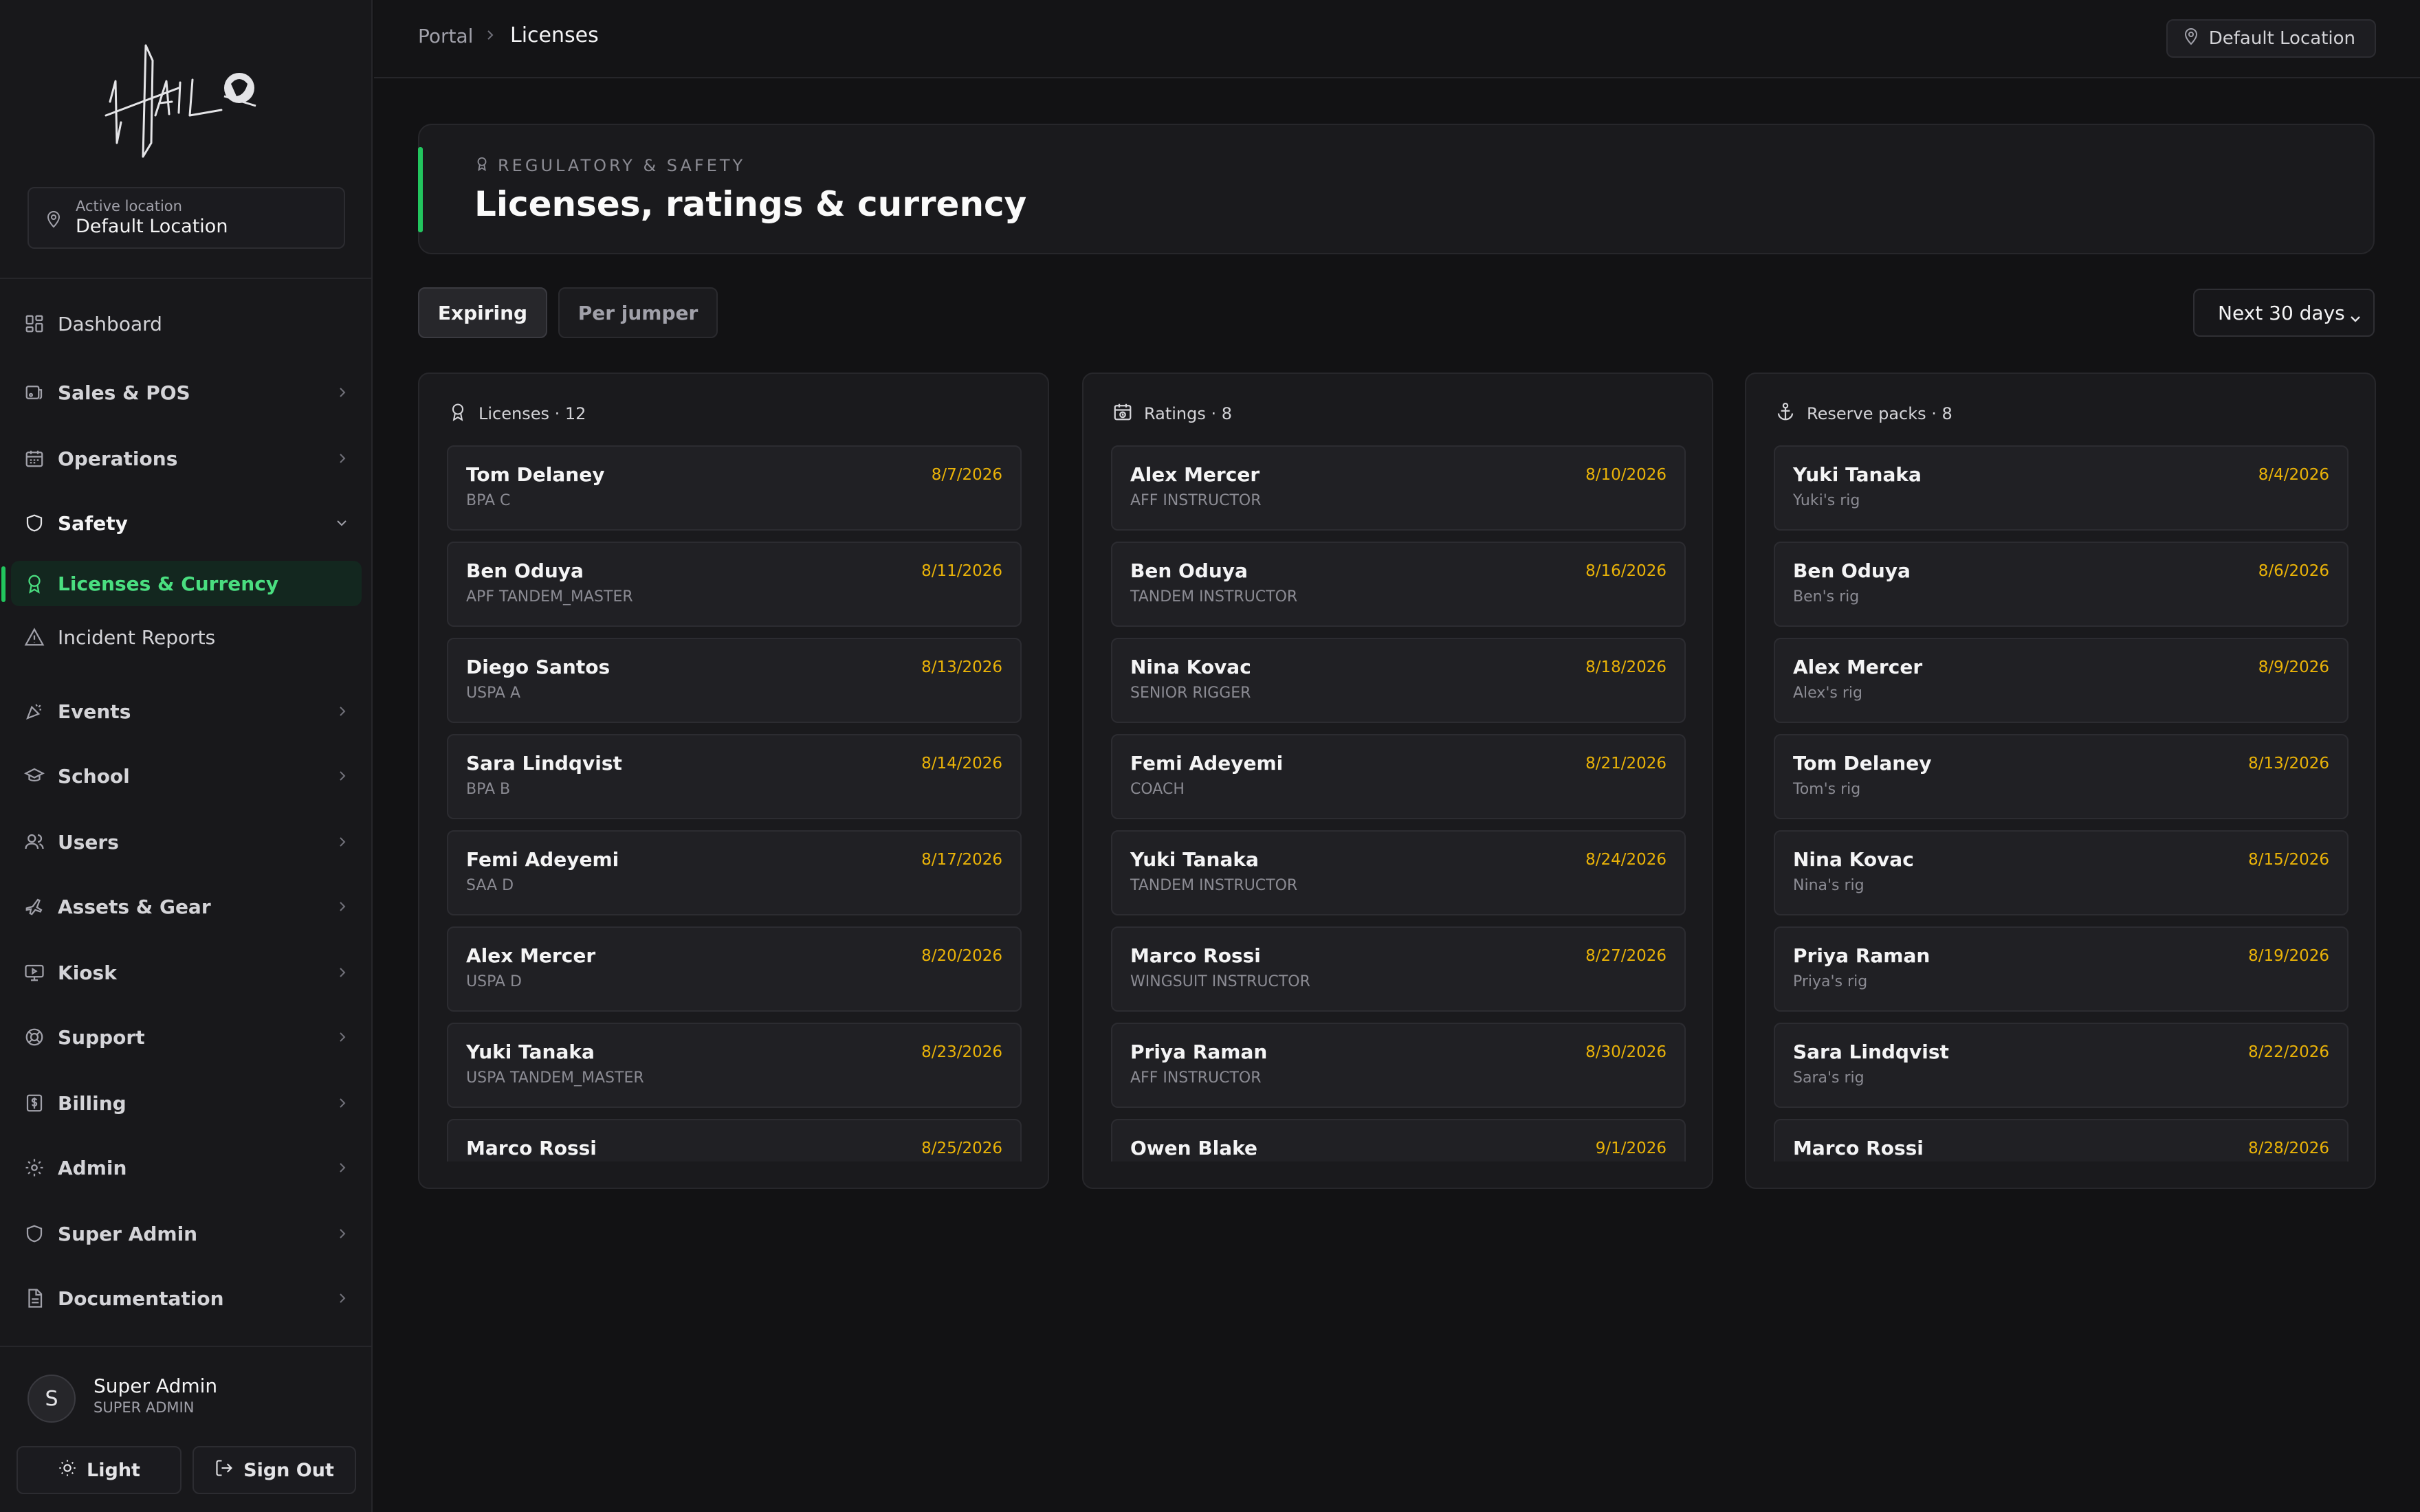  Describe the element at coordinates (1828, 693) in the screenshot. I see `item-detail: Alex's rig` at that location.